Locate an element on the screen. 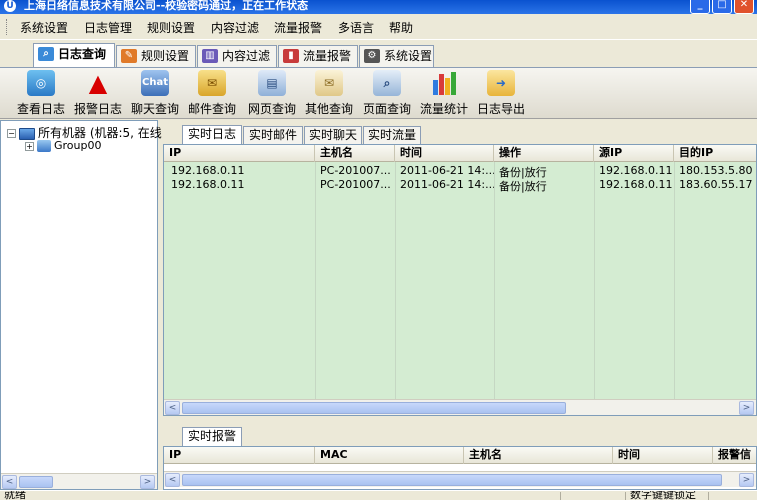 The width and height of the screenshot is (757, 500). log-view-icon: ◎ is located at coordinates (41, 83).